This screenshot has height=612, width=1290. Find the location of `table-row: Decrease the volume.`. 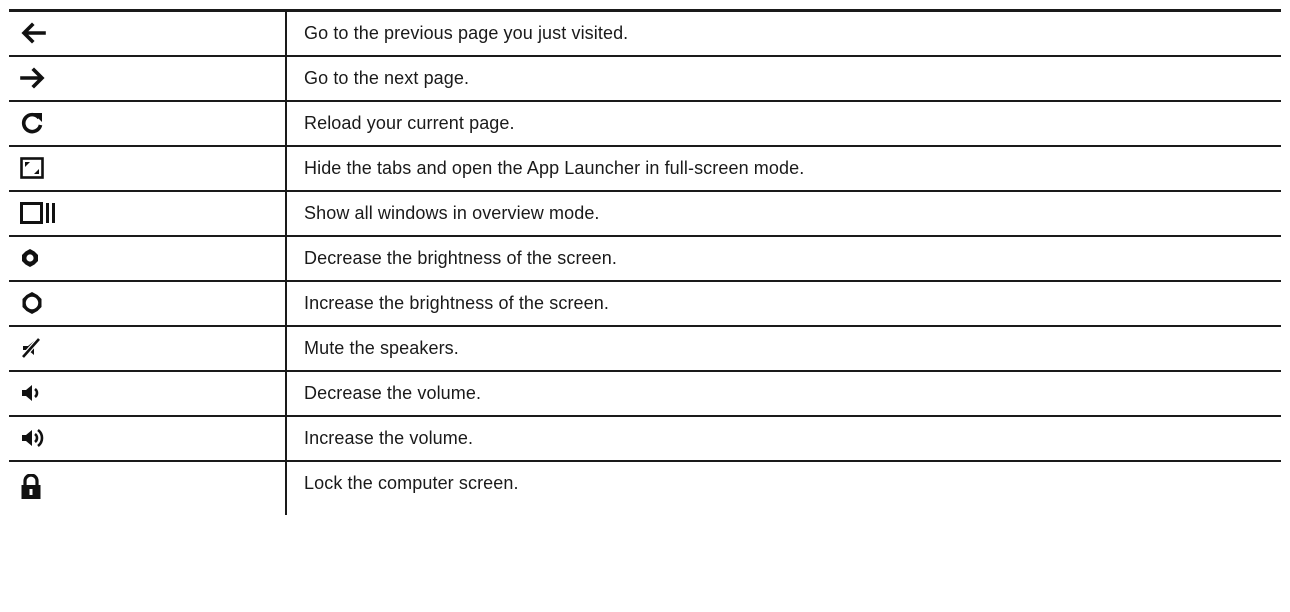

table-row: Decrease the volume. is located at coordinates (645, 392).